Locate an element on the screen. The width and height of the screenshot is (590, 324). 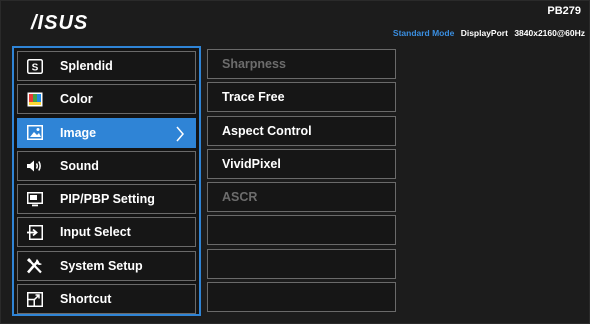
menu-item-shortcut: Shortcut is located at coordinates (106, 299).